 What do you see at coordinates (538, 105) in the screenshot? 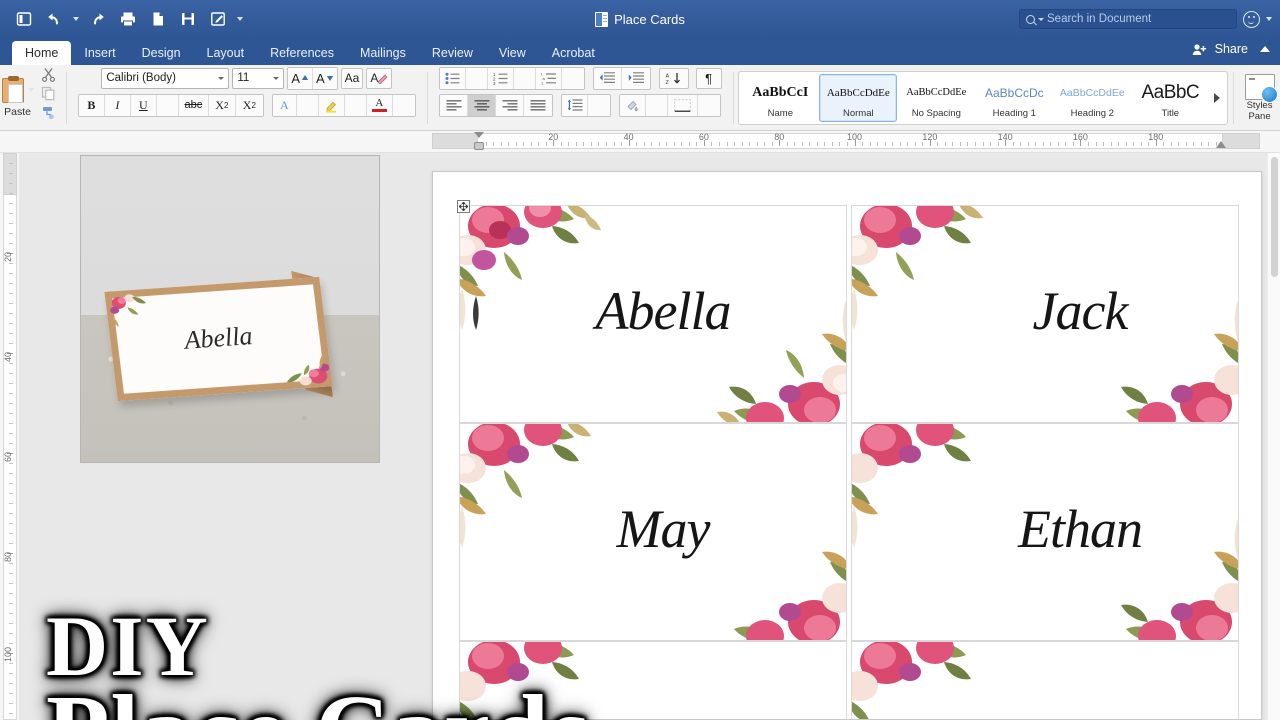
I see `justify-icon` at bounding box center [538, 105].